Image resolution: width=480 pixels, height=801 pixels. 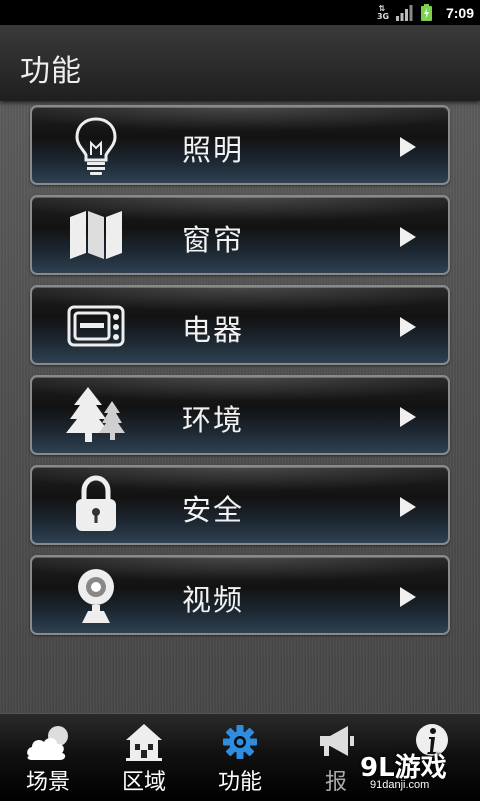 What do you see at coordinates (213, 600) in the screenshot?
I see `menu-item-label: 视频` at bounding box center [213, 600].